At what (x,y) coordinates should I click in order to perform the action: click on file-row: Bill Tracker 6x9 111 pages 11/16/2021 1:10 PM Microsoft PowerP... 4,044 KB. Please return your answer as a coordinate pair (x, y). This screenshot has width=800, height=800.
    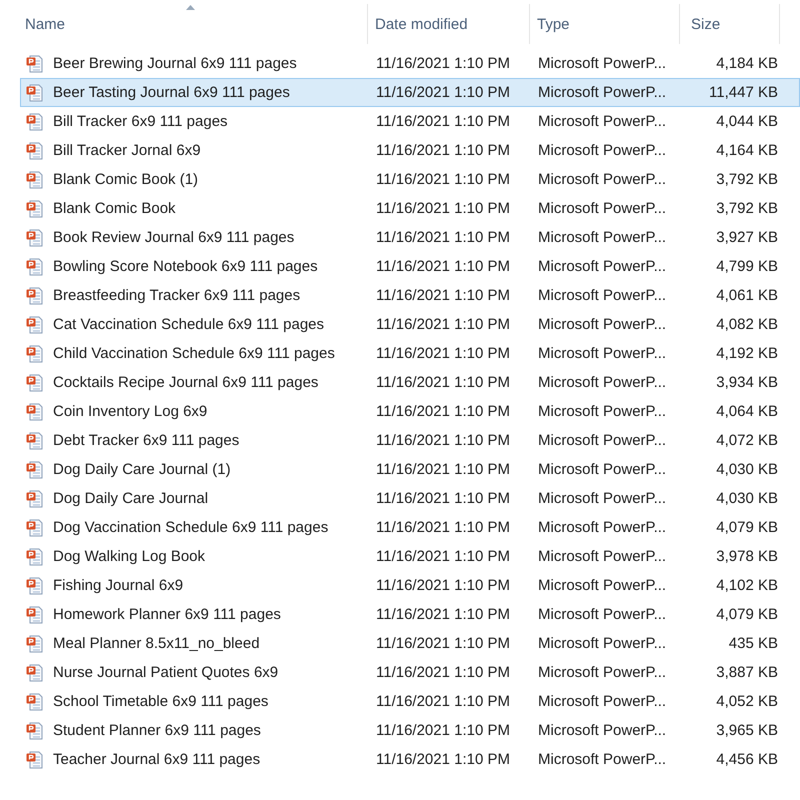
    Looking at the image, I should click on (410, 121).